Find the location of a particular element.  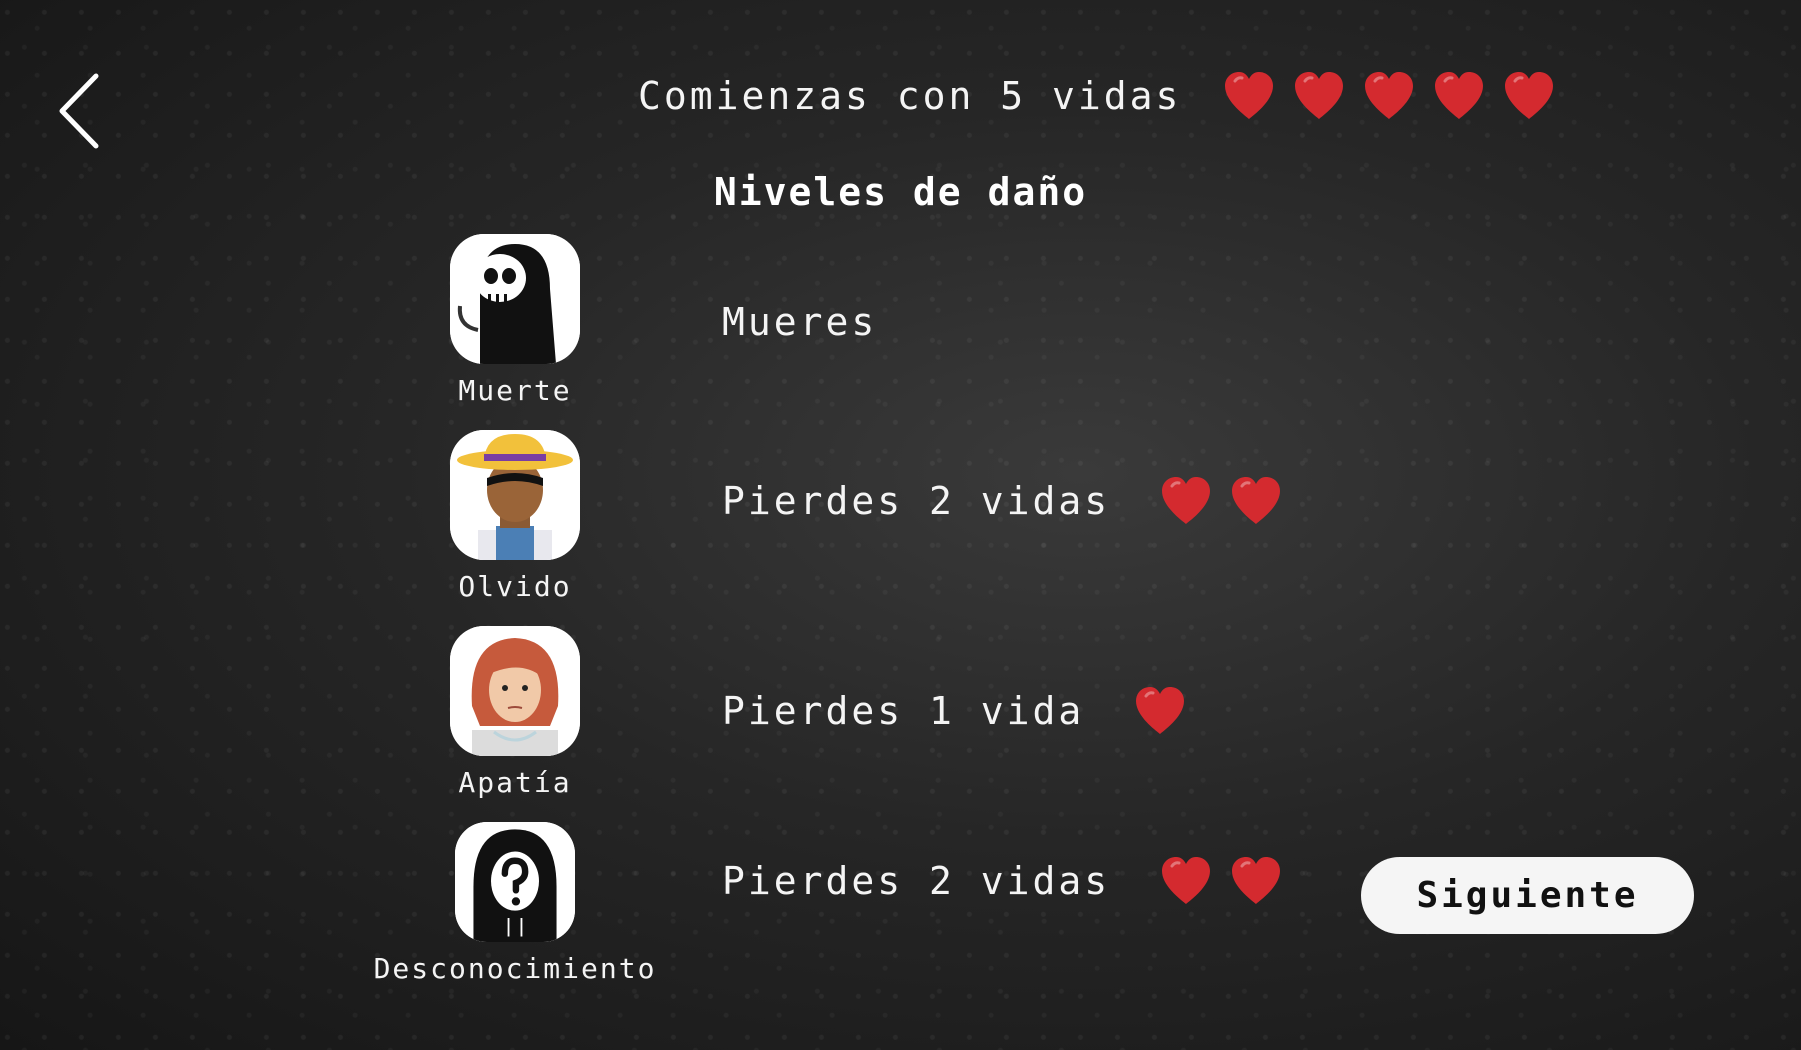

effect-row-olvido: Pierdes 2 vidas is located at coordinates (1003, 501).